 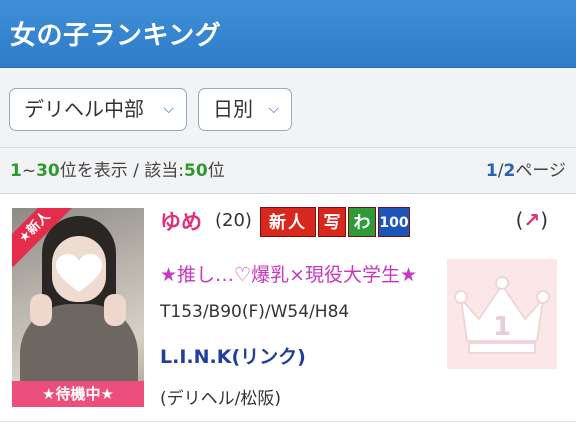 I want to click on body-size: T153/B90(F)/W54/H84, so click(x=255, y=312).